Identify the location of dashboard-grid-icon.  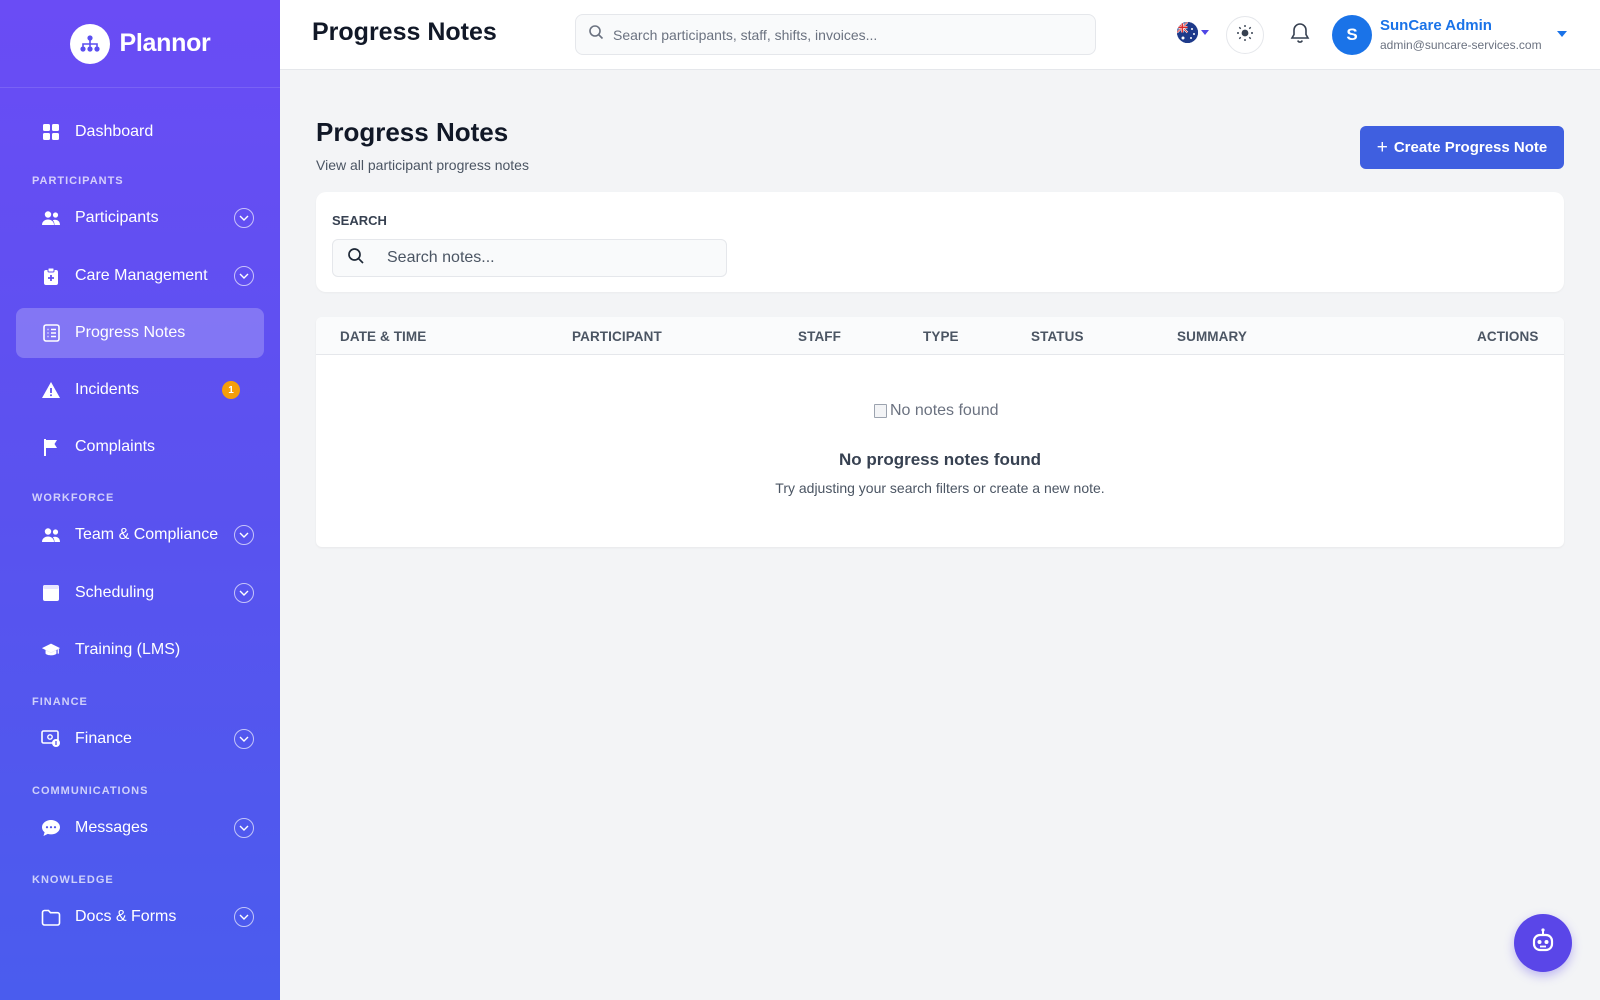
(51, 132).